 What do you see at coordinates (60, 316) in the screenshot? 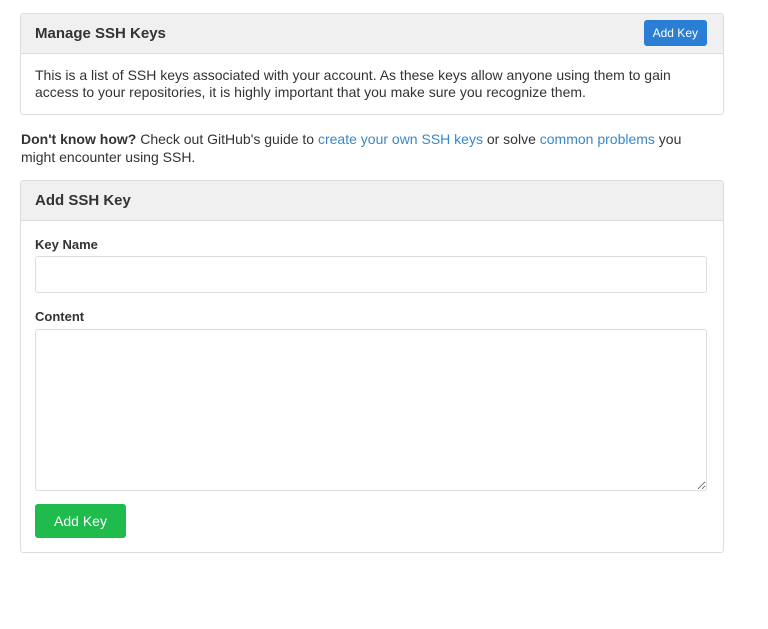
I see `content-label: Content` at bounding box center [60, 316].